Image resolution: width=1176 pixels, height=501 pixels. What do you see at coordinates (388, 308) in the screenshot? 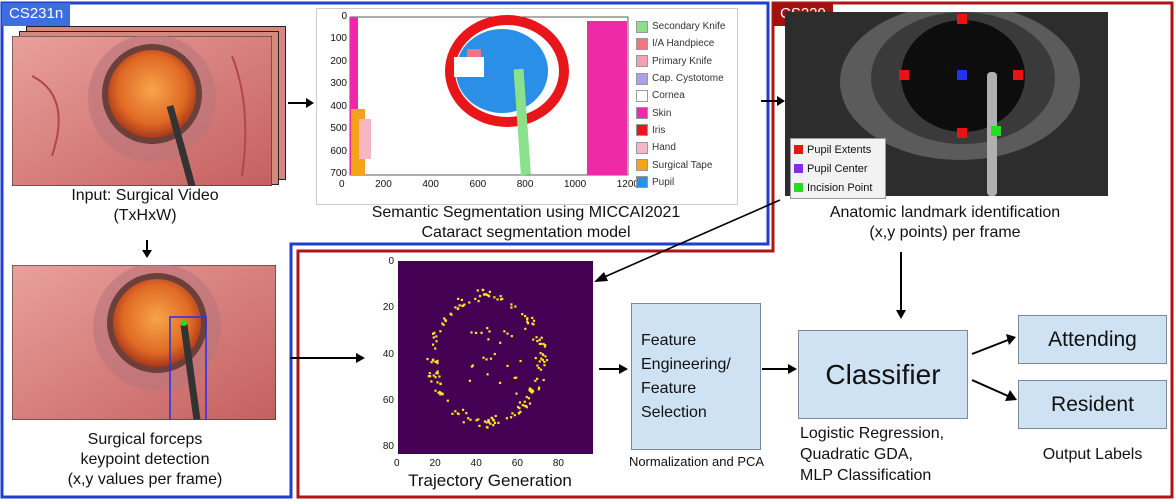
I see `traj-y-tick: 20` at bounding box center [388, 308].